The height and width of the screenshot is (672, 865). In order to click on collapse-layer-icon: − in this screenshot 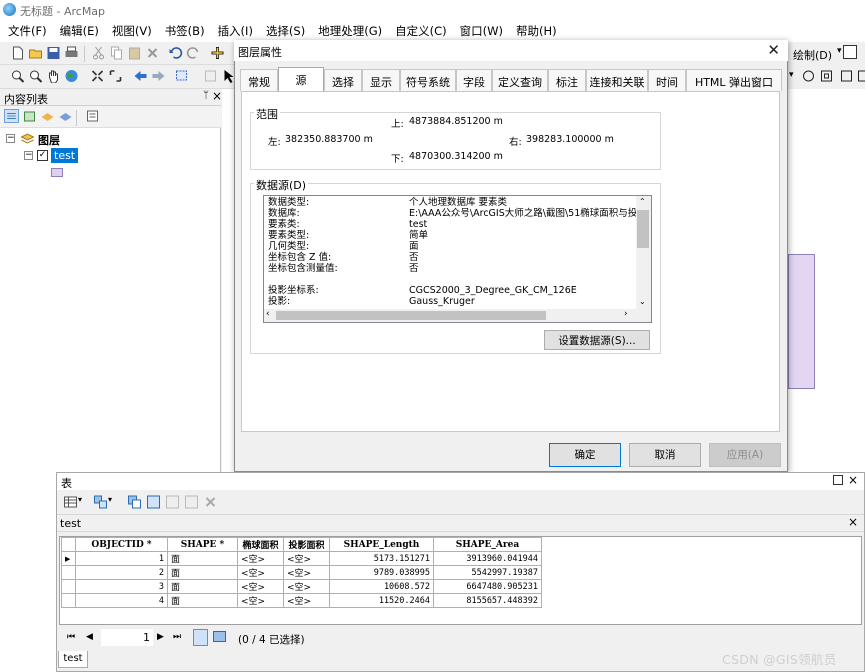, I will do `click(28, 155)`.